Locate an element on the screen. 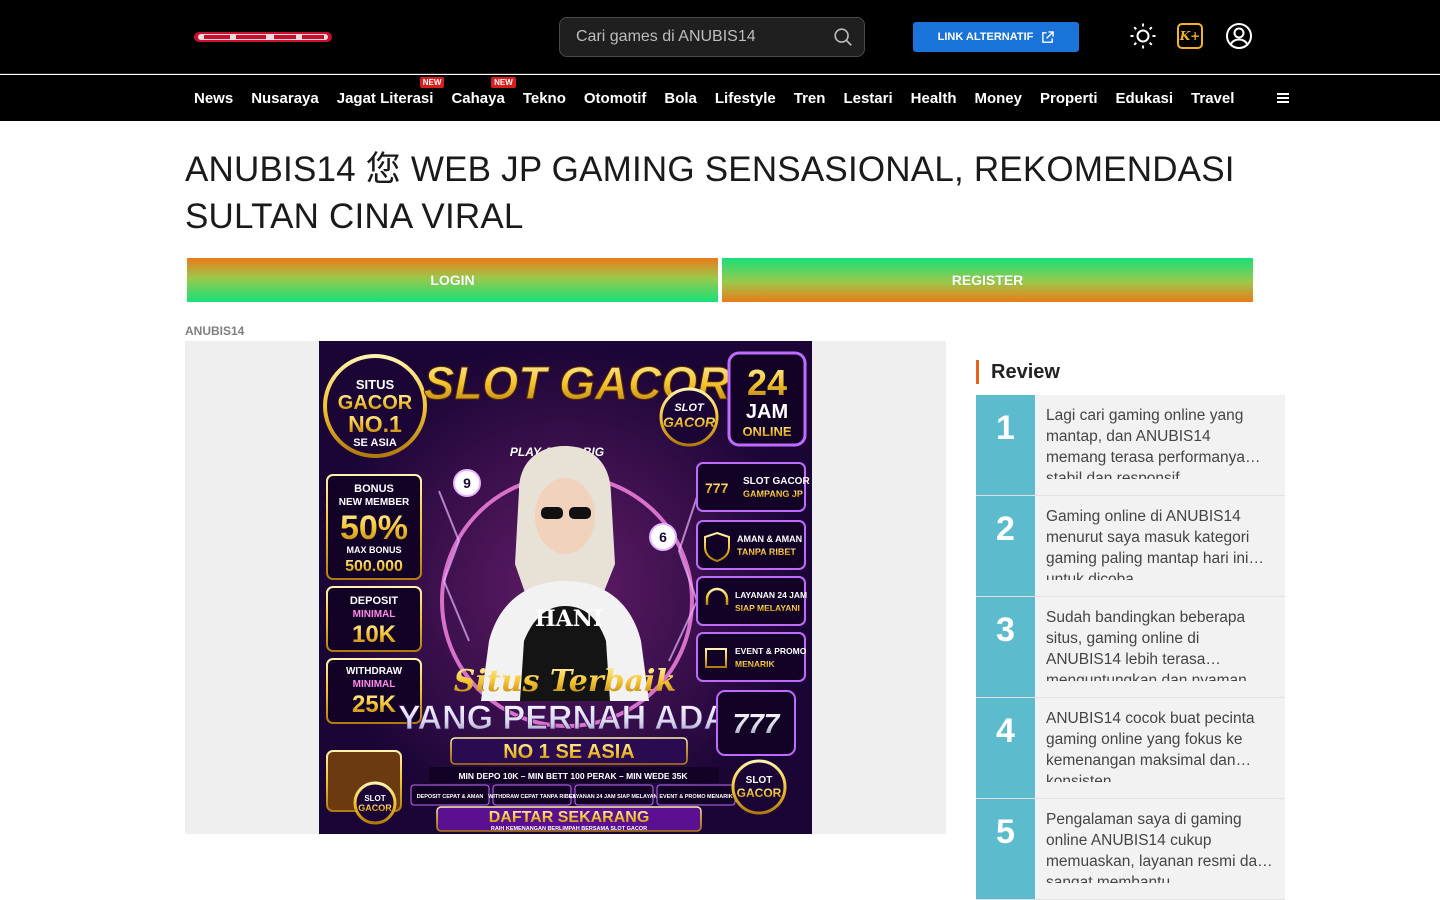 This screenshot has width=1440, height=900. user-account-icon is located at coordinates (1239, 36).